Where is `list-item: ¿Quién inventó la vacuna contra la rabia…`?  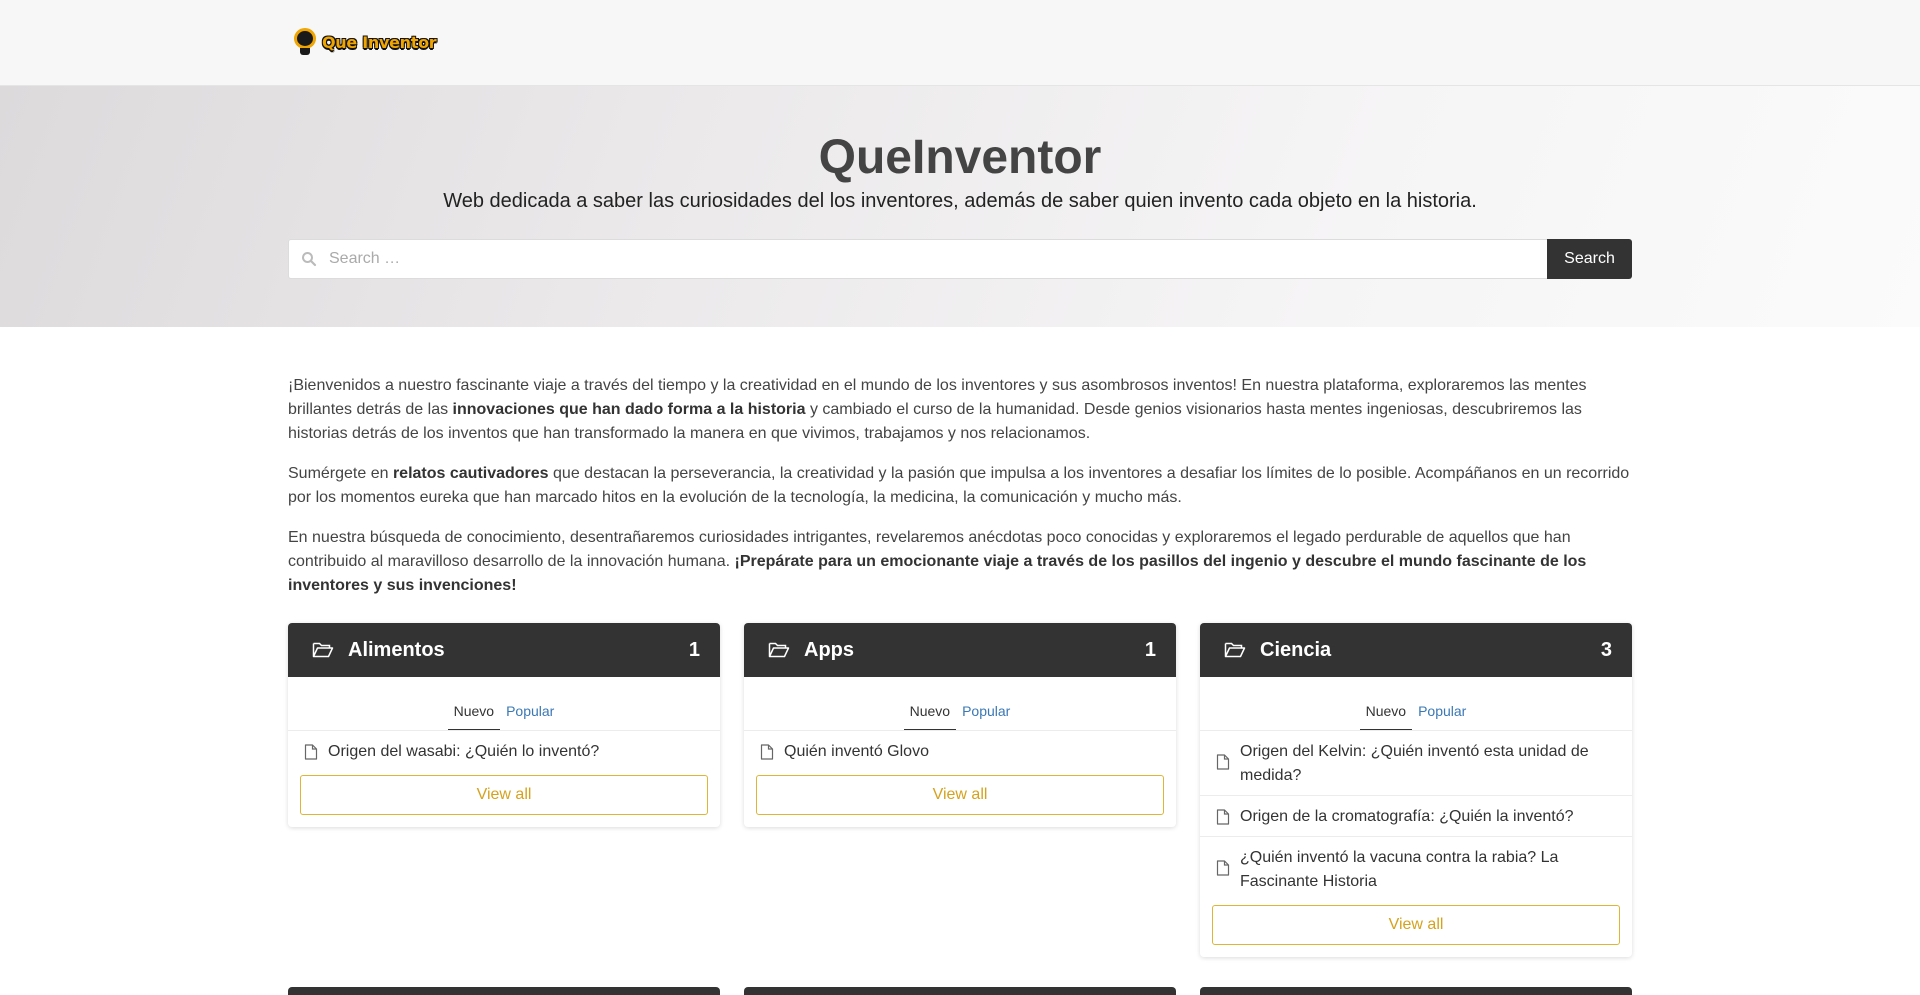
list-item: ¿Quién inventó la vacuna contra la rabia… is located at coordinates (1416, 869).